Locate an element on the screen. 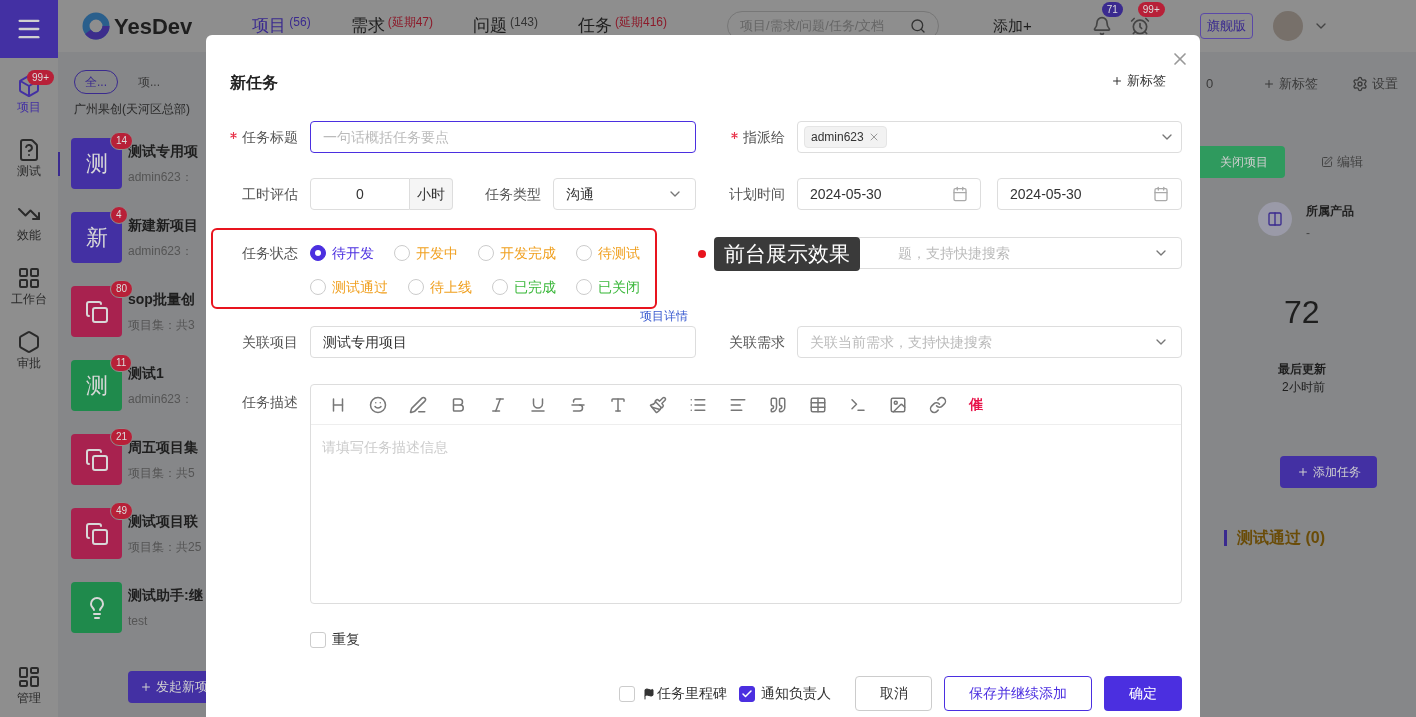  updated-label: 最后更新 is located at coordinates (1302, 369).